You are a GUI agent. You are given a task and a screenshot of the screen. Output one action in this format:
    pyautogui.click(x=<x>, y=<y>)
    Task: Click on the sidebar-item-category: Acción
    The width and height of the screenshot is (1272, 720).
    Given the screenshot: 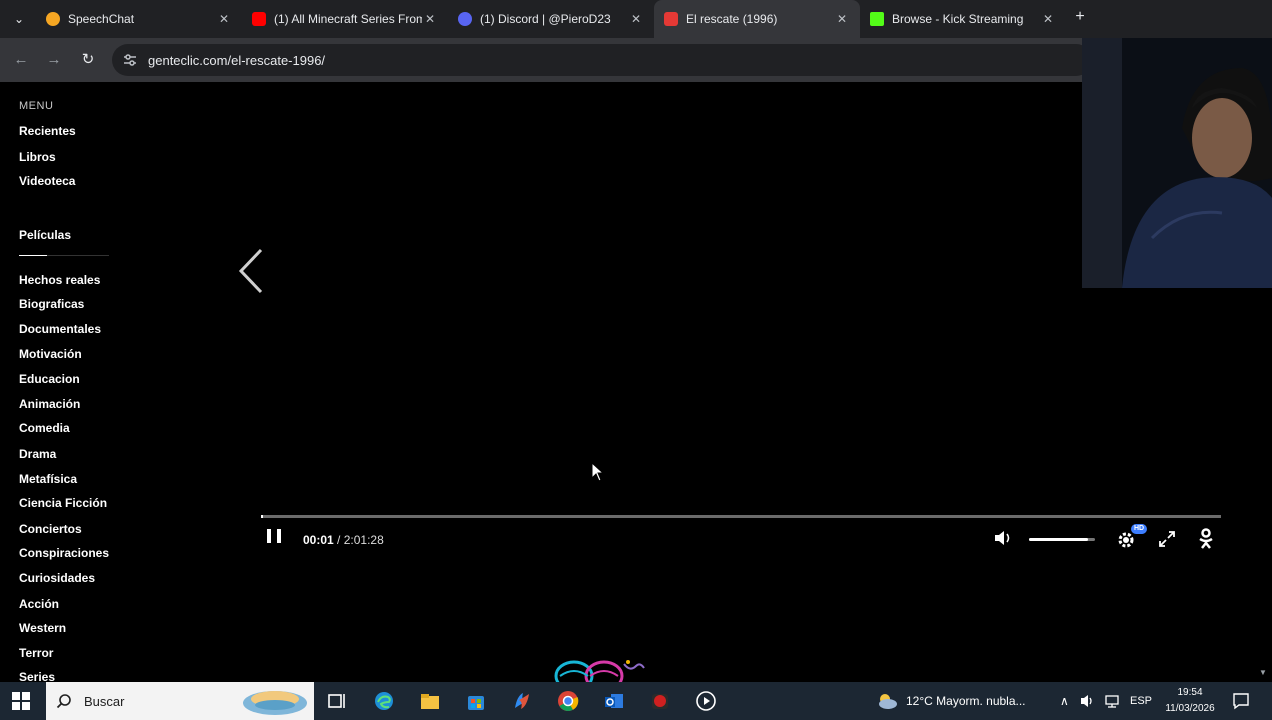 What is the action you would take?
    pyautogui.click(x=39, y=604)
    